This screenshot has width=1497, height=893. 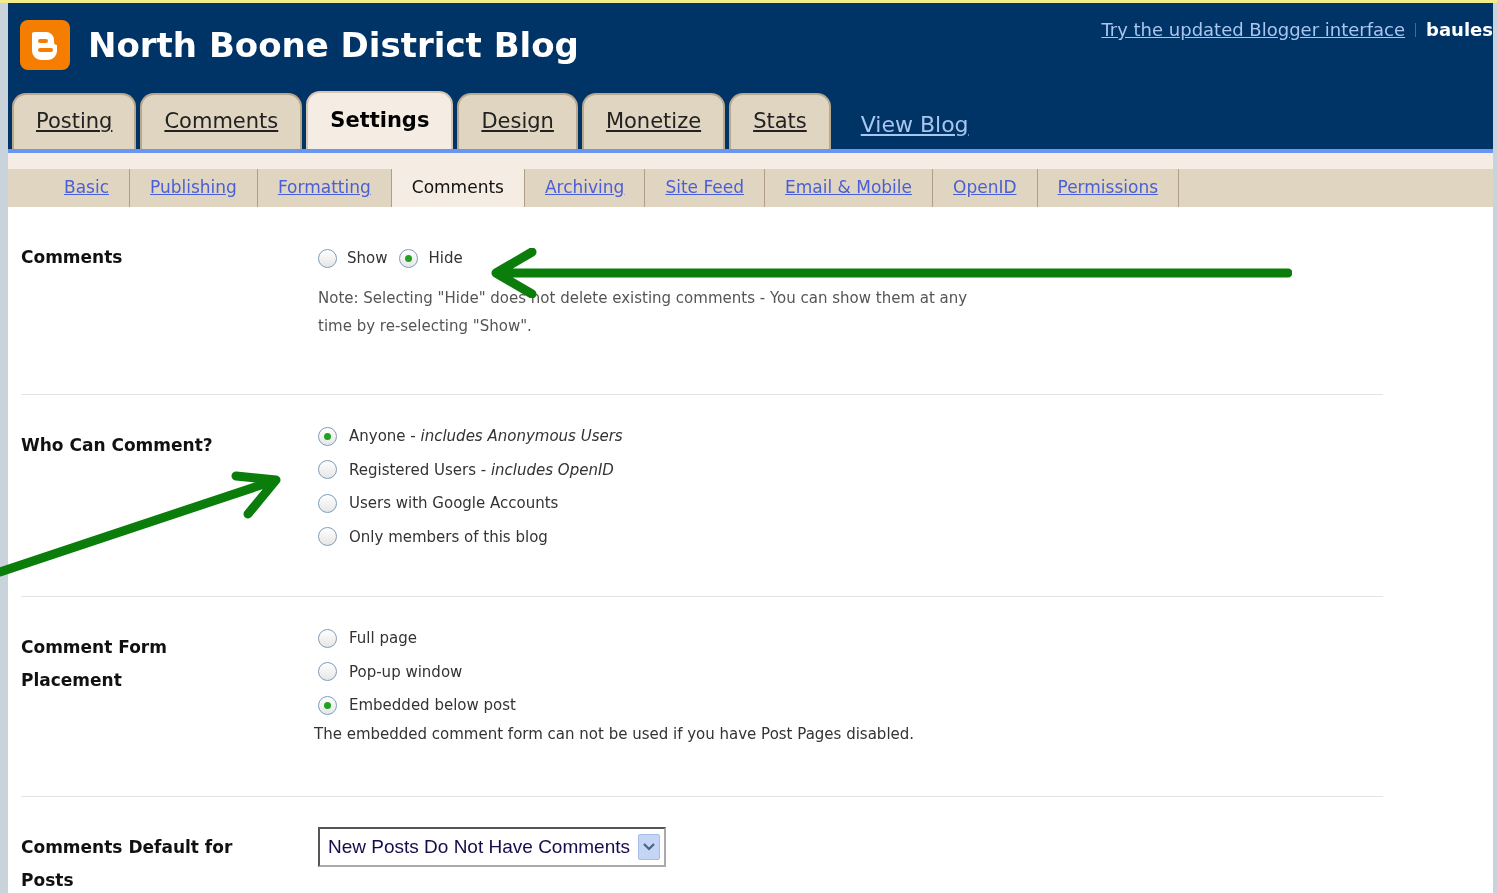 I want to click on setting-label: Who Can Comment?, so click(x=117, y=445).